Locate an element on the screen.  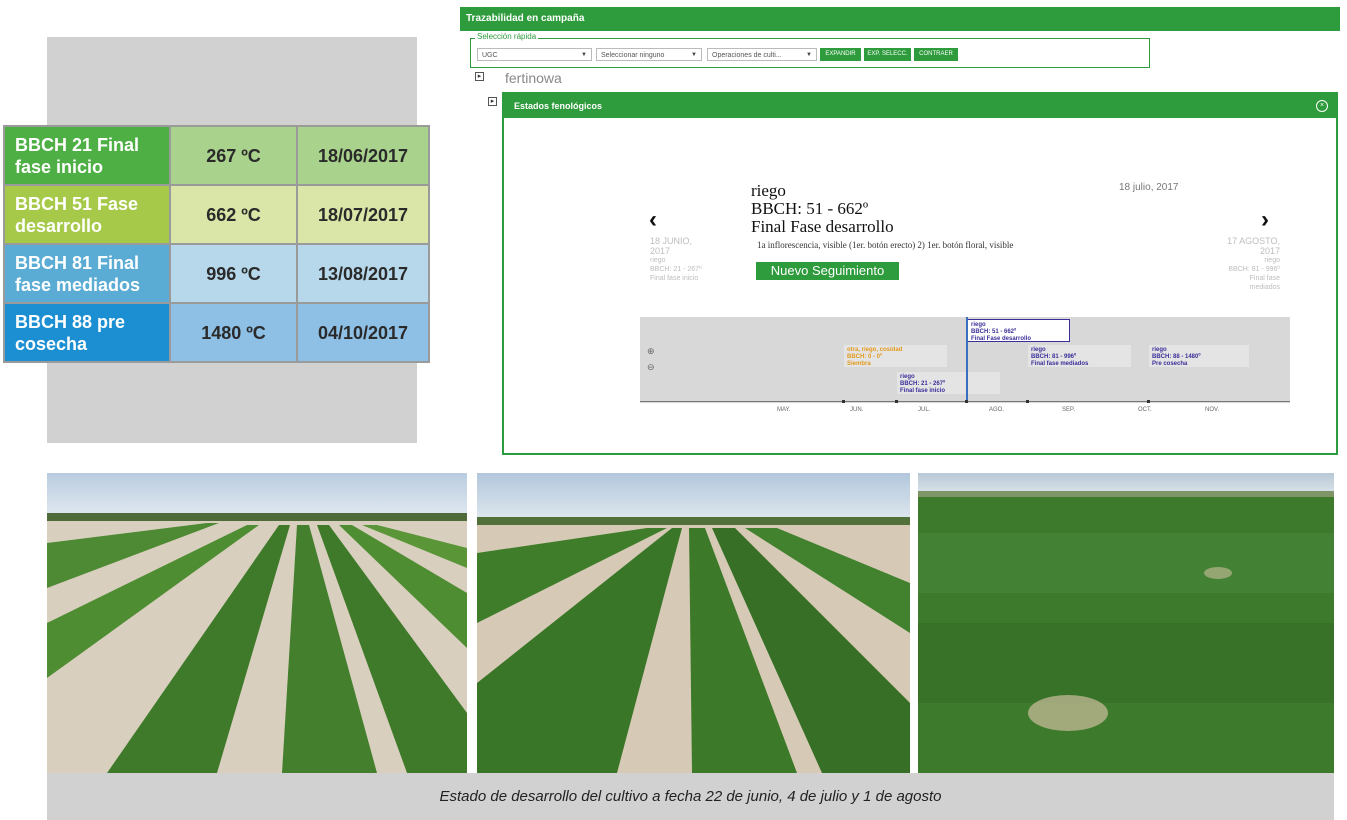
collapse-button: CONTRAER is located at coordinates (936, 54).